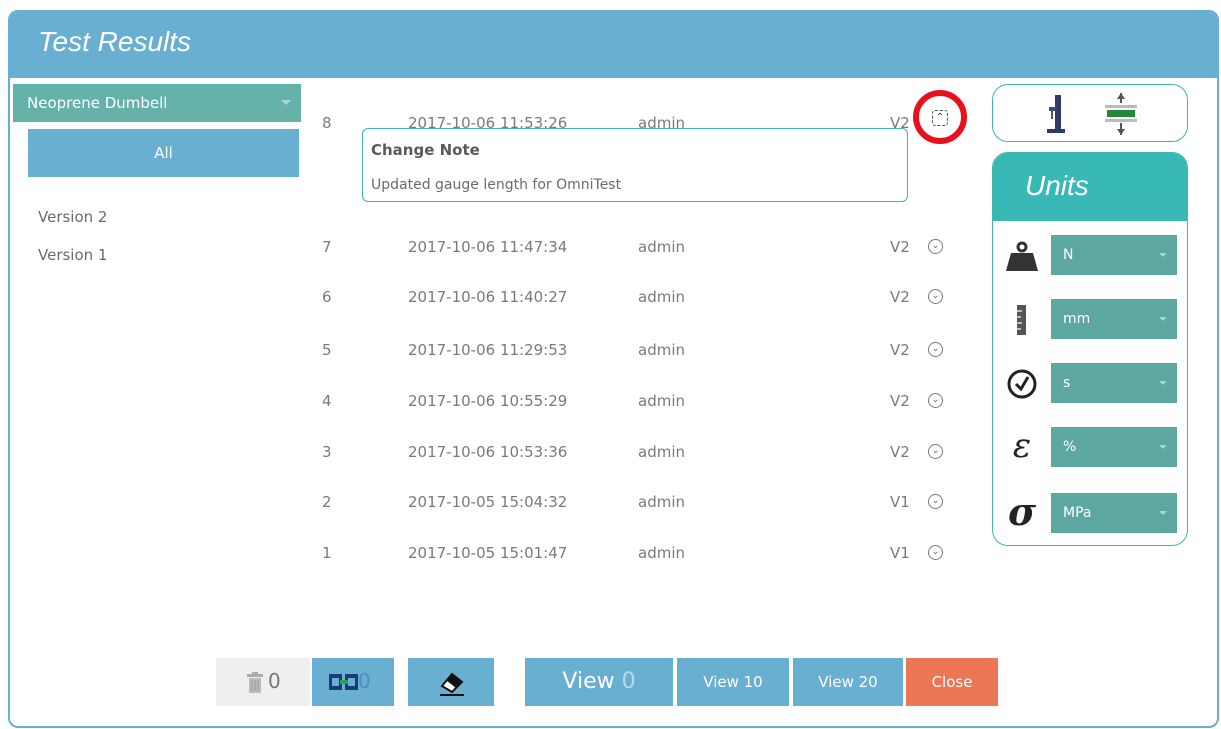 The image size is (1221, 729). What do you see at coordinates (364, 681) in the screenshot?
I see `copy-count: 0` at bounding box center [364, 681].